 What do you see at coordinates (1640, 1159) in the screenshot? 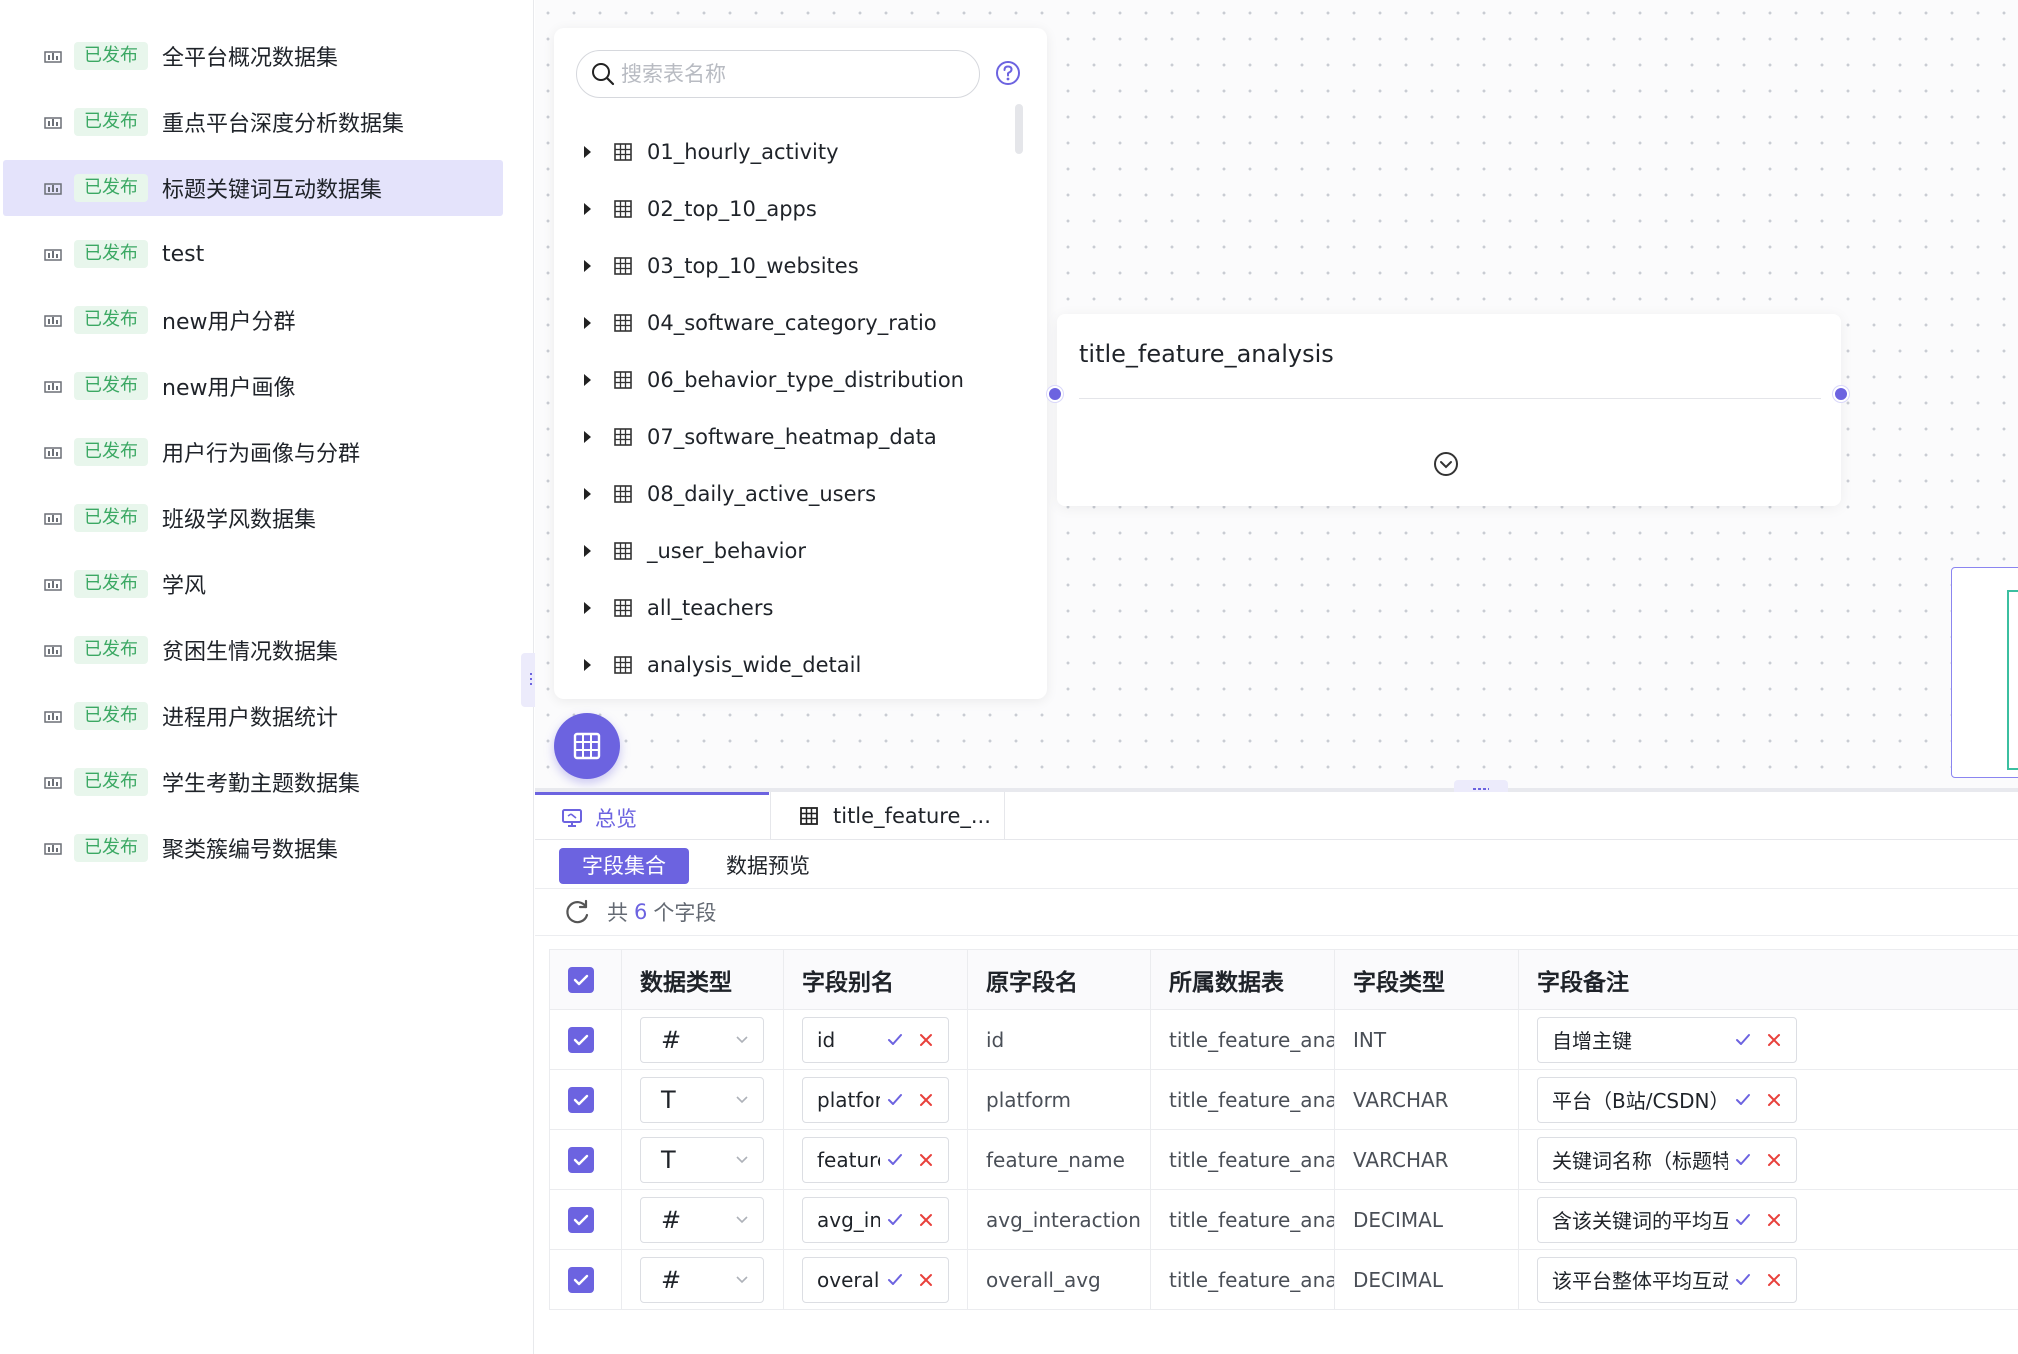
I see `remark-value: 关键词名称（标题特` at bounding box center [1640, 1159].